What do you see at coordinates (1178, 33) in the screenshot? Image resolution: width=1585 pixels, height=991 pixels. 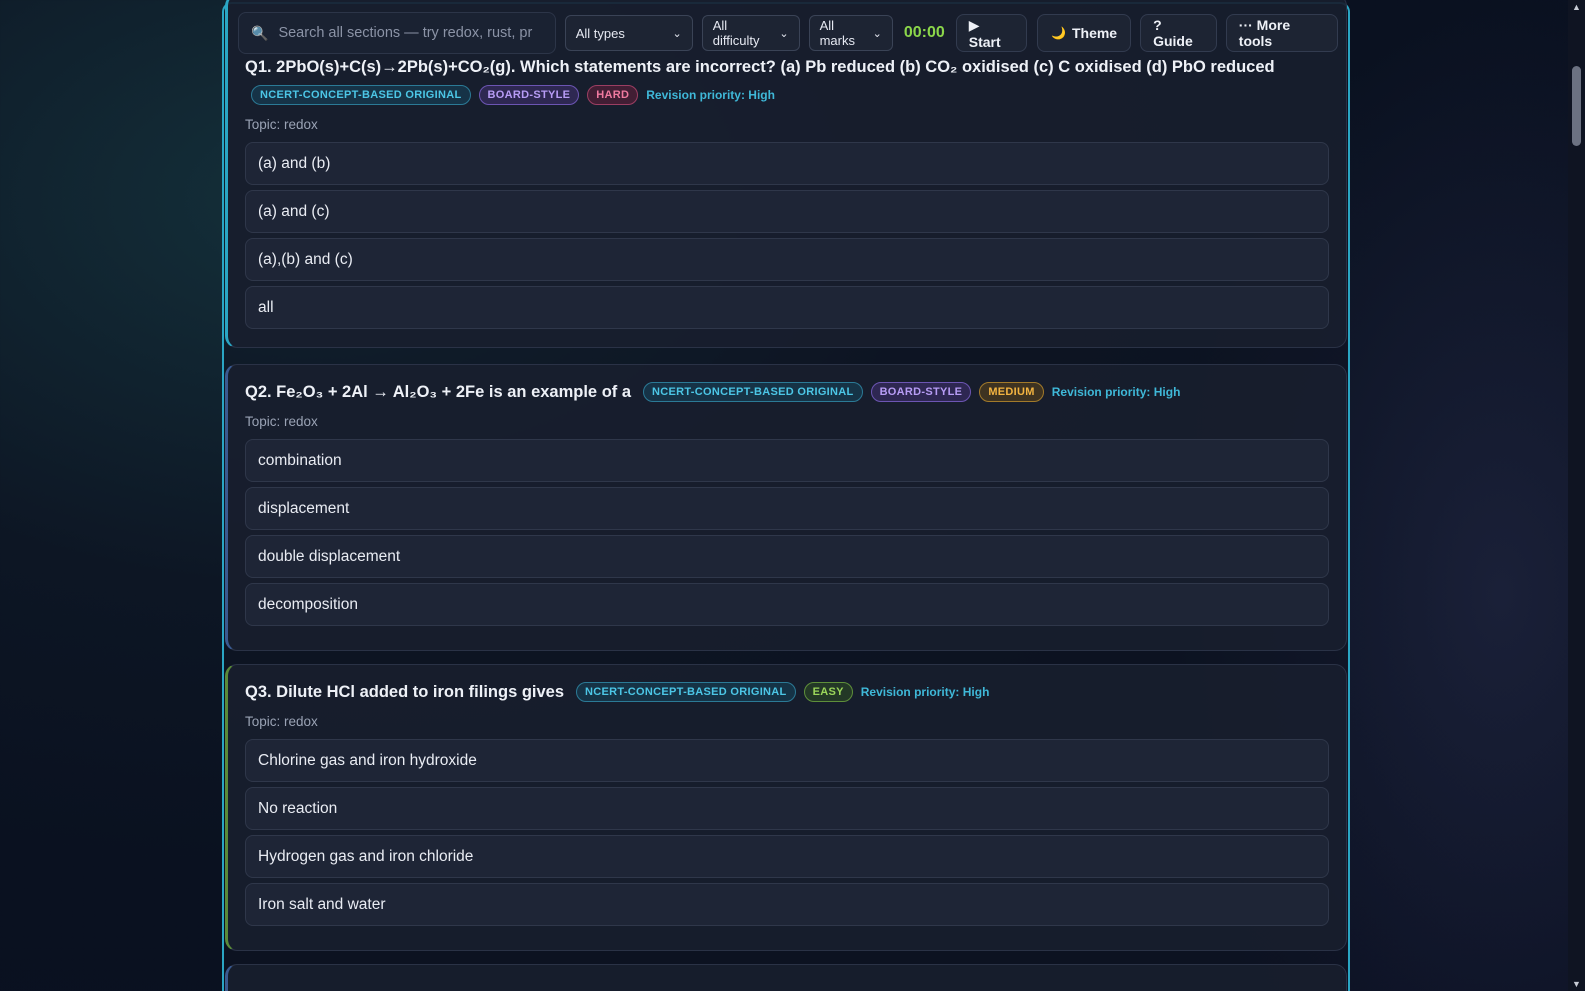 I see `guide-button: ? Guide` at bounding box center [1178, 33].